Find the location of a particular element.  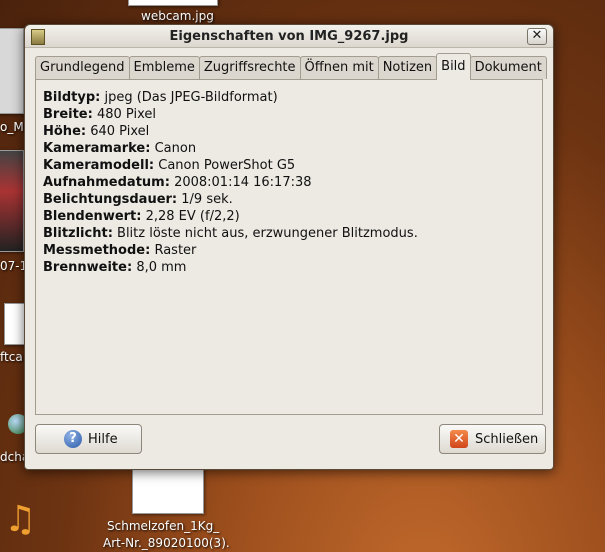

property-row: Kameramodell: Canon PowerShot G5 is located at coordinates (289, 165).